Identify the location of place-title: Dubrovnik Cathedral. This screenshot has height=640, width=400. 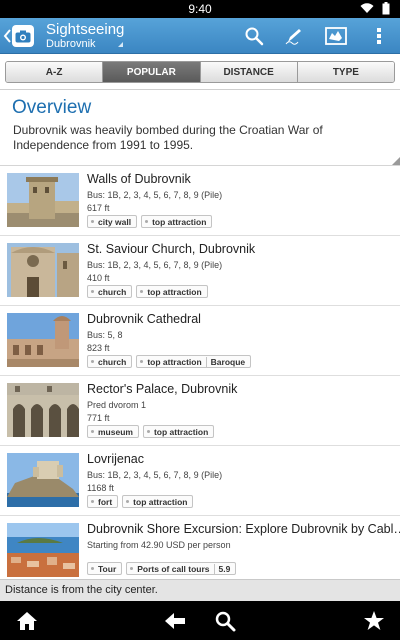
(144, 319).